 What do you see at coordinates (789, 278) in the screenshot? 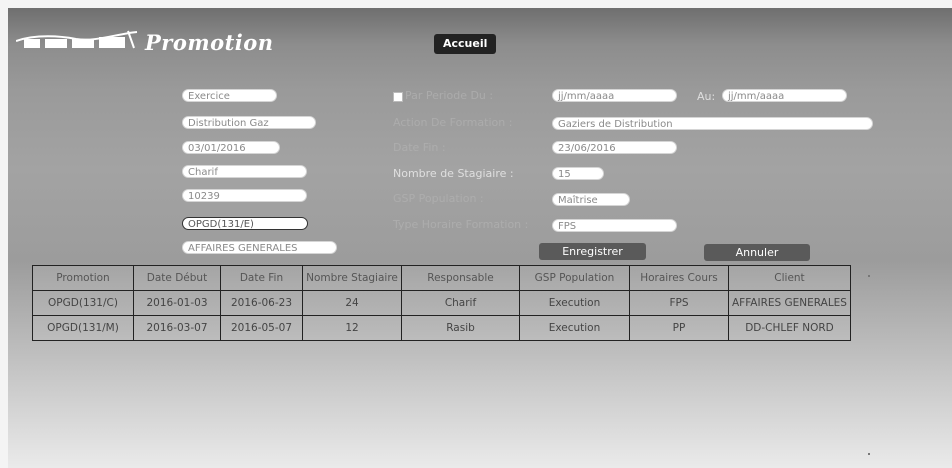
I see `col-client: Client` at bounding box center [789, 278].